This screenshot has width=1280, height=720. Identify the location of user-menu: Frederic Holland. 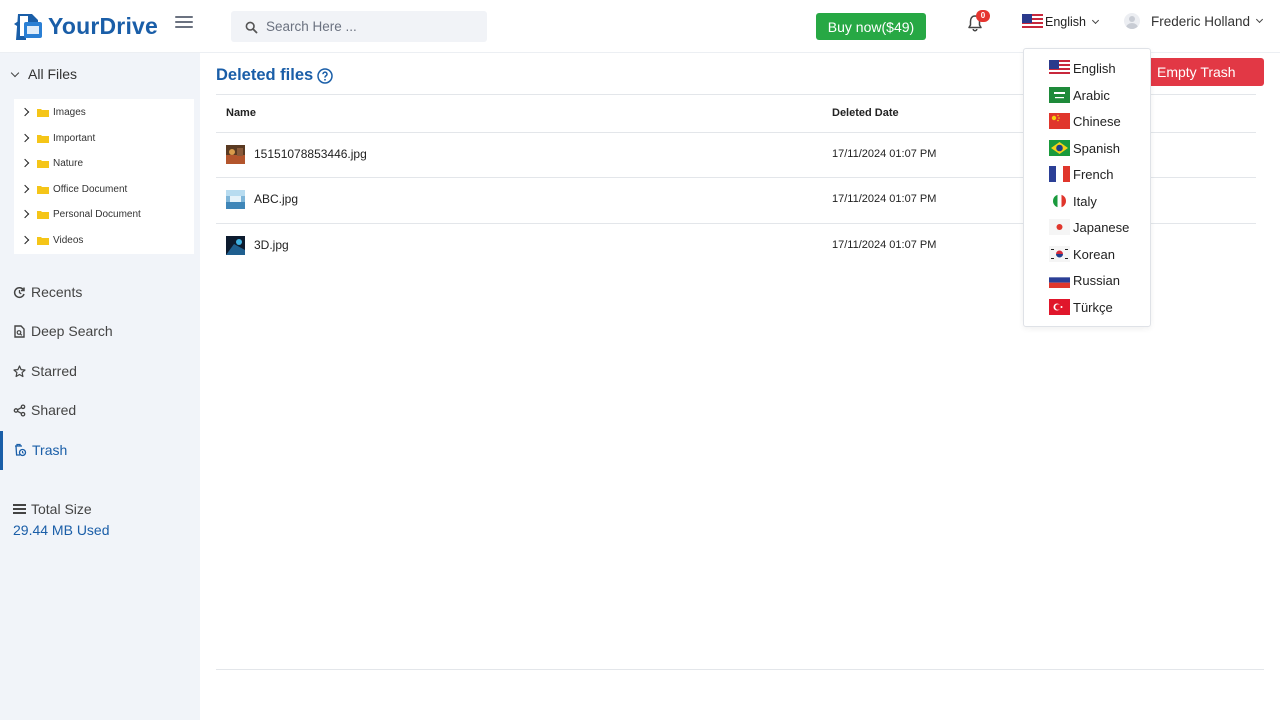
(1194, 21).